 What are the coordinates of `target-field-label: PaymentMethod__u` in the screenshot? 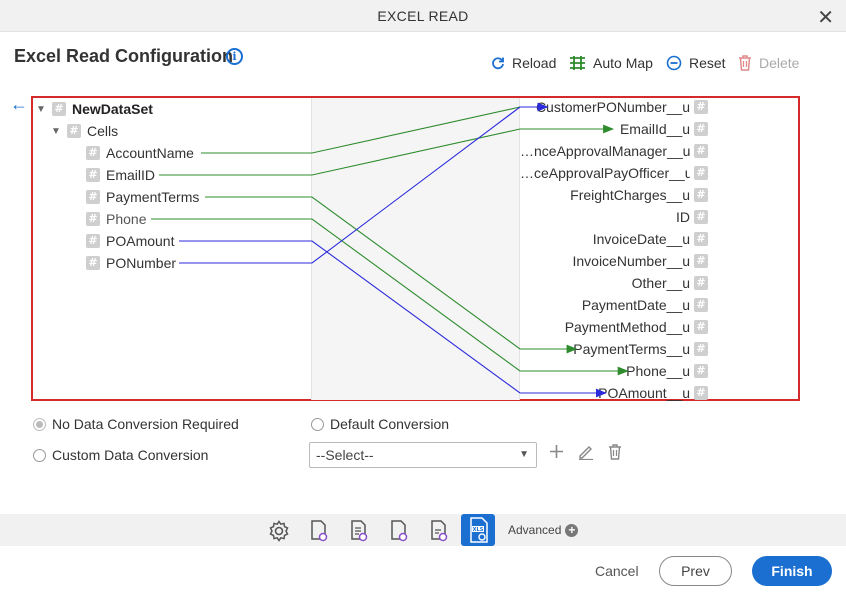 It's located at (627, 327).